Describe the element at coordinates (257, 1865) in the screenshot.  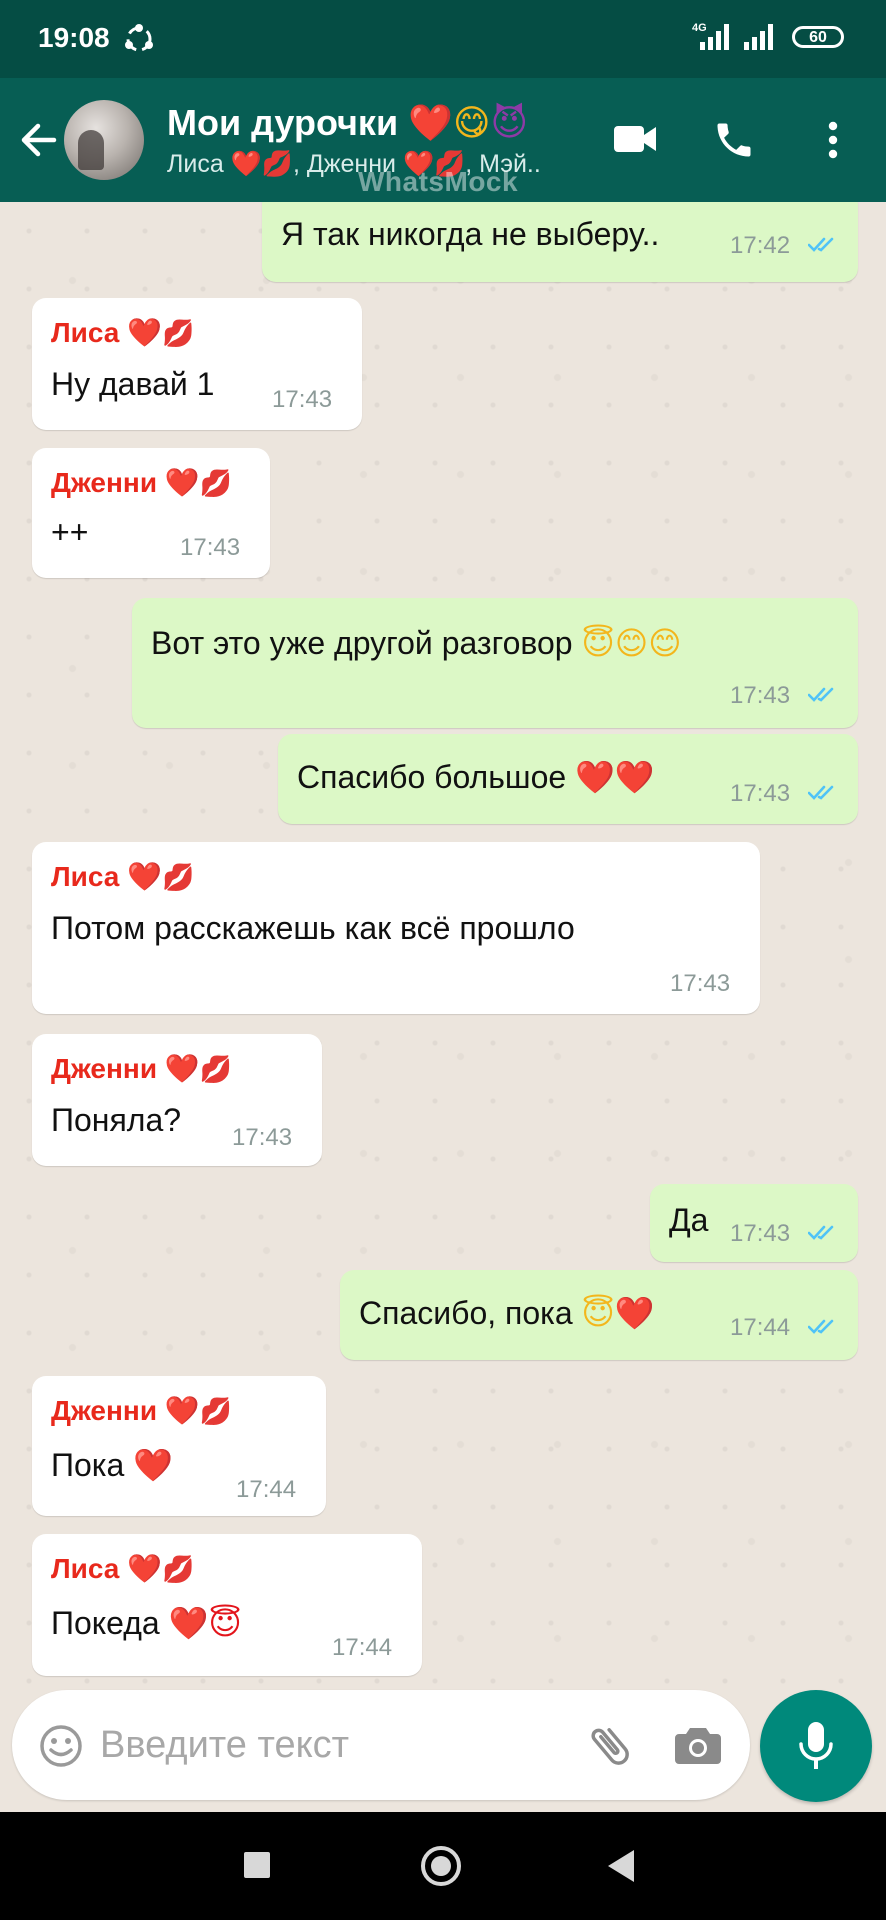
I see `recents-button` at that location.